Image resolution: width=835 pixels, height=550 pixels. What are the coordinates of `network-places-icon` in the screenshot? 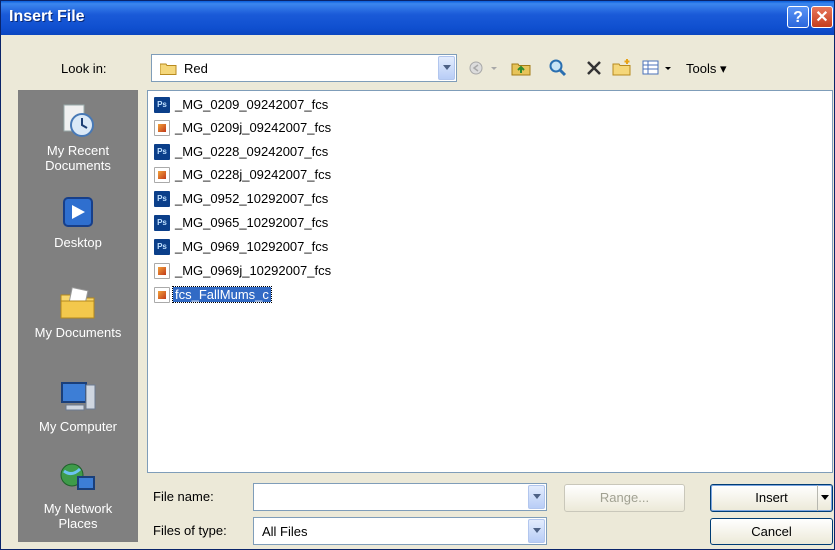 It's located at (78, 479).